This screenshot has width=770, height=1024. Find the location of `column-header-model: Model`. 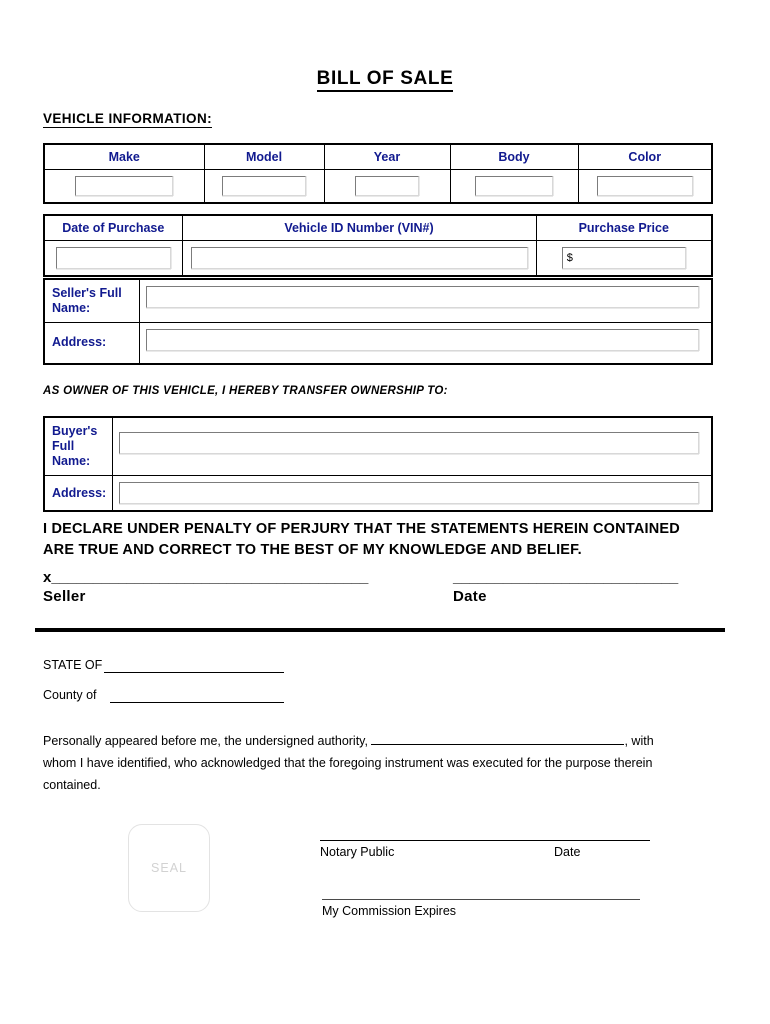

column-header-model: Model is located at coordinates (264, 156).